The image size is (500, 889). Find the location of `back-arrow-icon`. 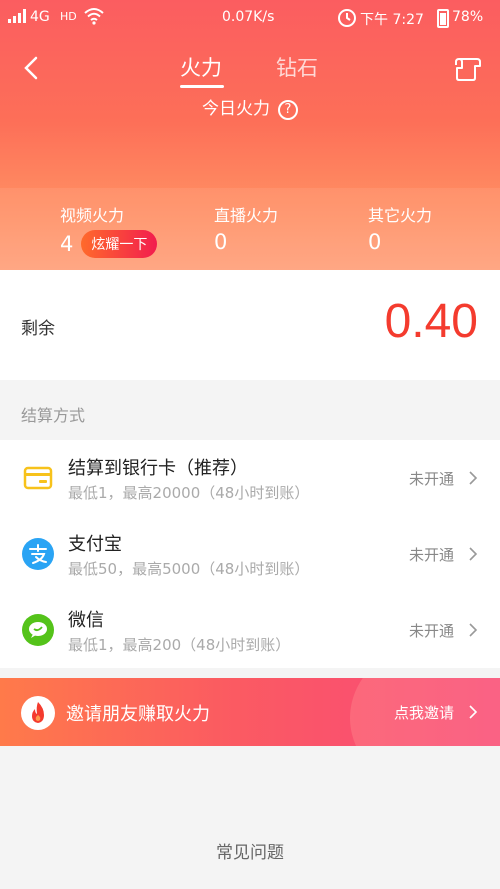

back-arrow-icon is located at coordinates (32, 68).